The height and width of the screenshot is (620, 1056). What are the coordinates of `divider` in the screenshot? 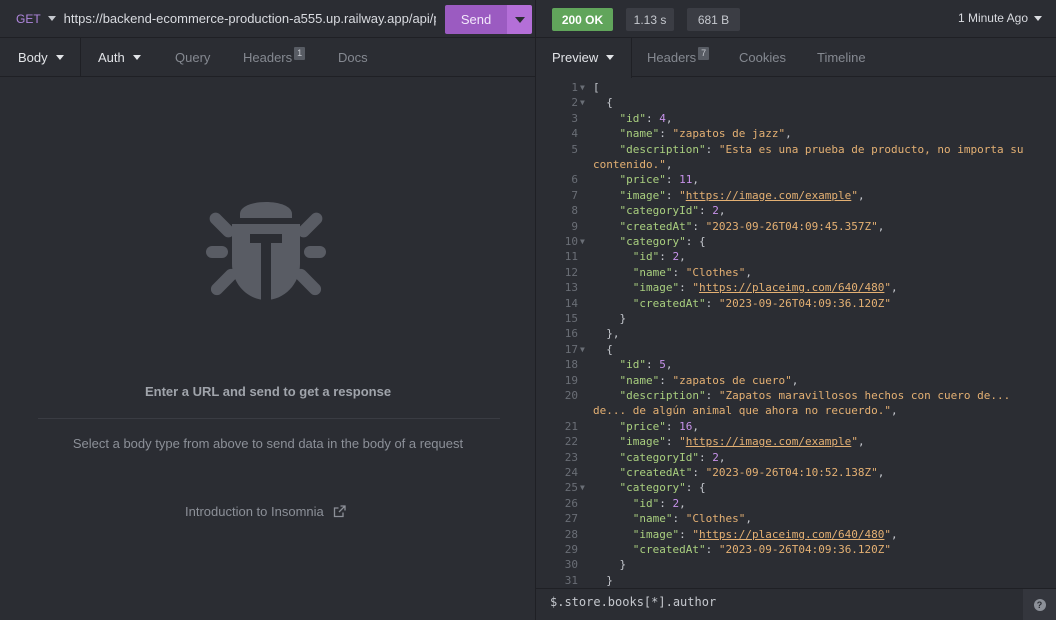 It's located at (269, 418).